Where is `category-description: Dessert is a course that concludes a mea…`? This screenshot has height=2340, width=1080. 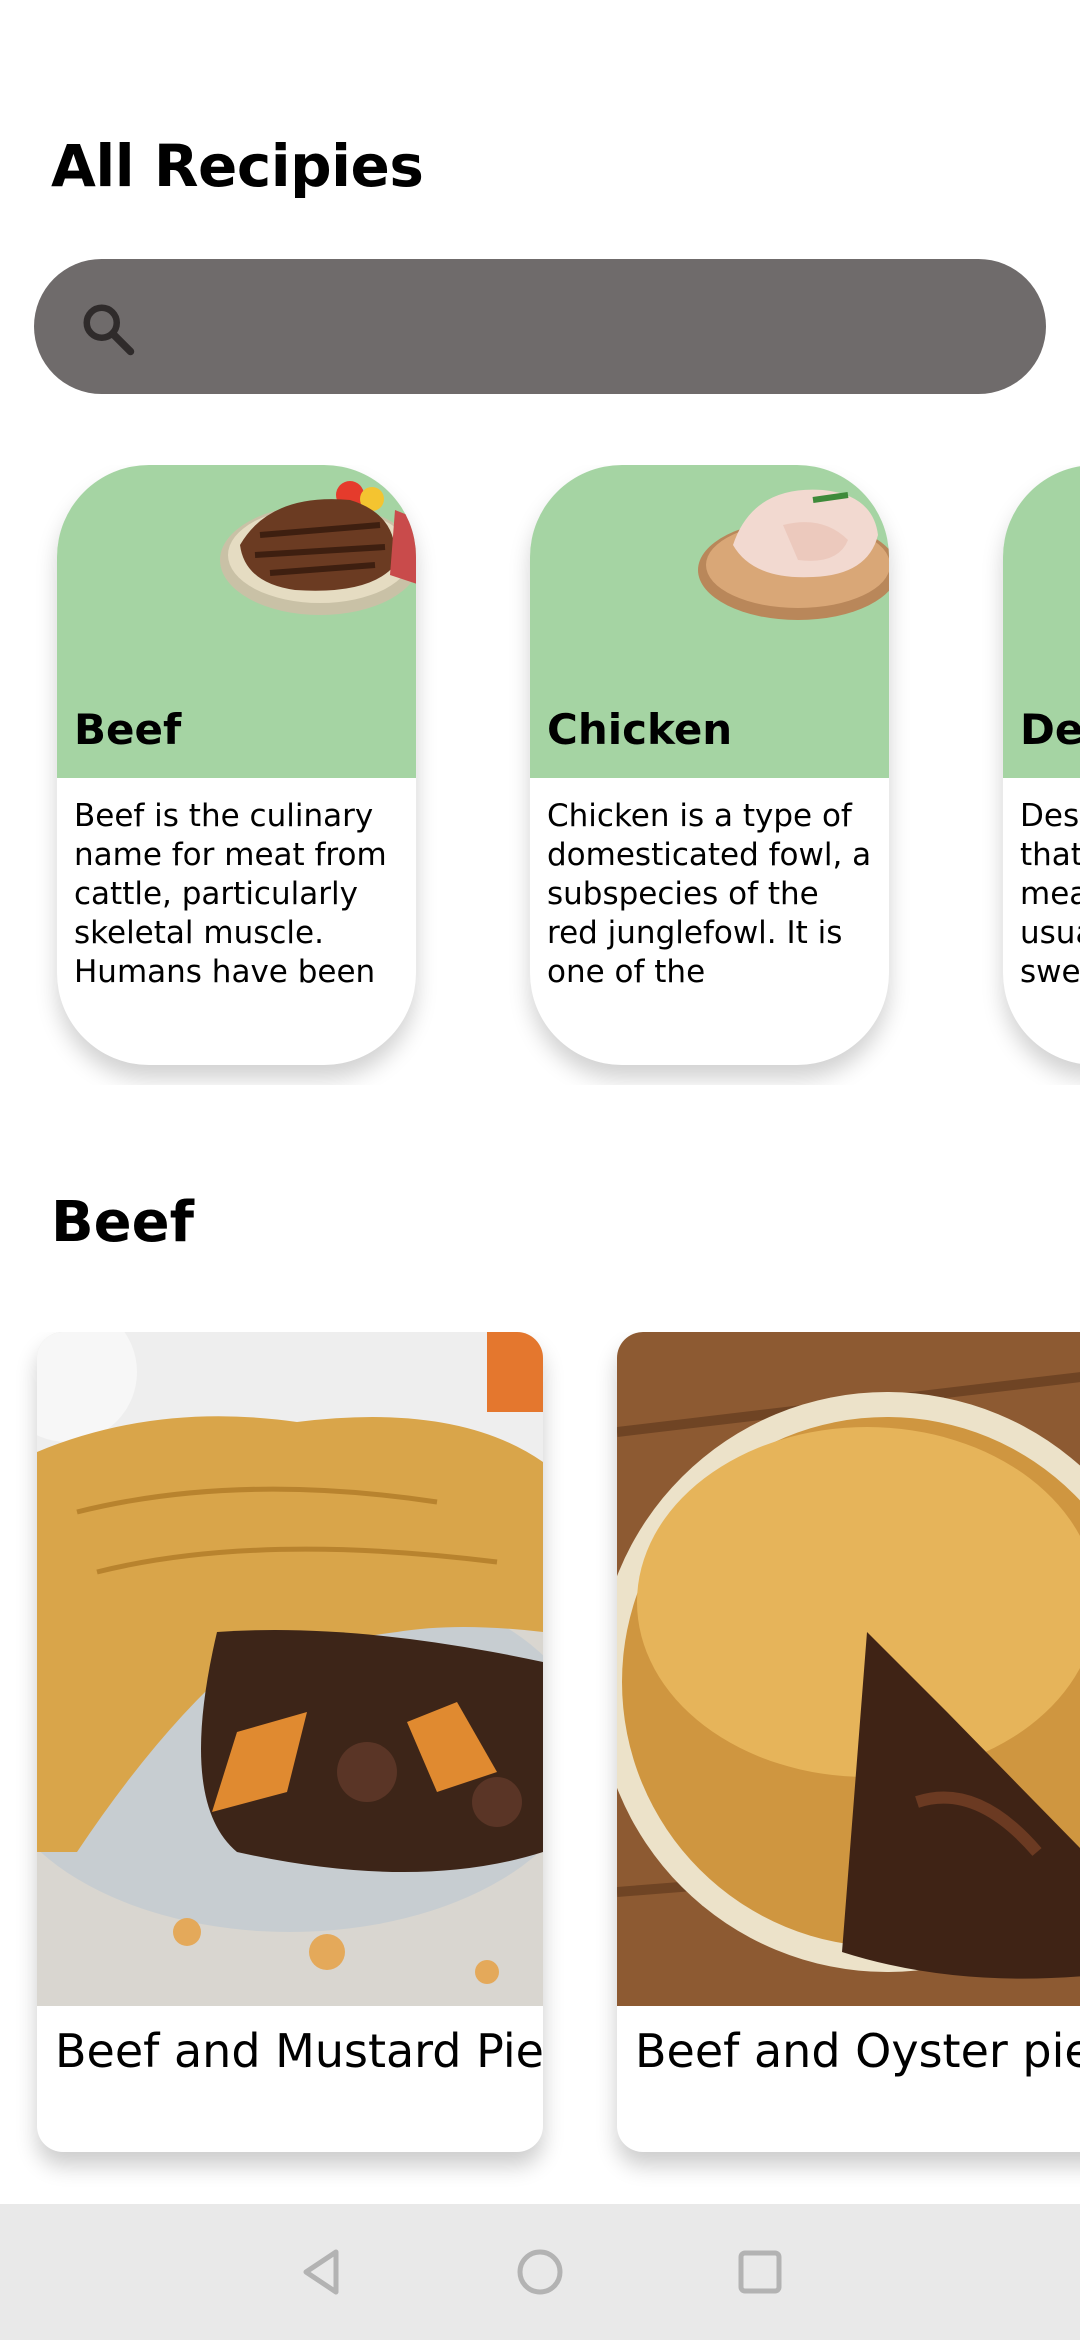 category-description: Dessert is a course that concludes a mea… is located at coordinates (1050, 894).